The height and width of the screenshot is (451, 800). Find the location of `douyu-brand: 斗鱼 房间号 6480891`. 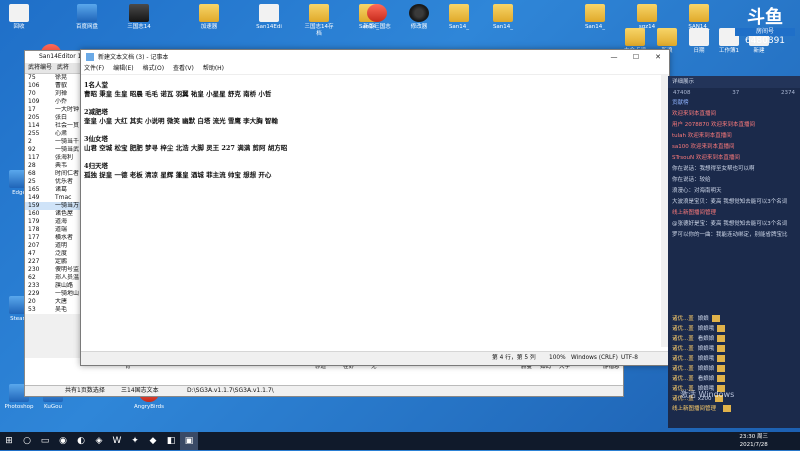

douyu-brand: 斗鱼 房间号 6480891 is located at coordinates (765, 30).